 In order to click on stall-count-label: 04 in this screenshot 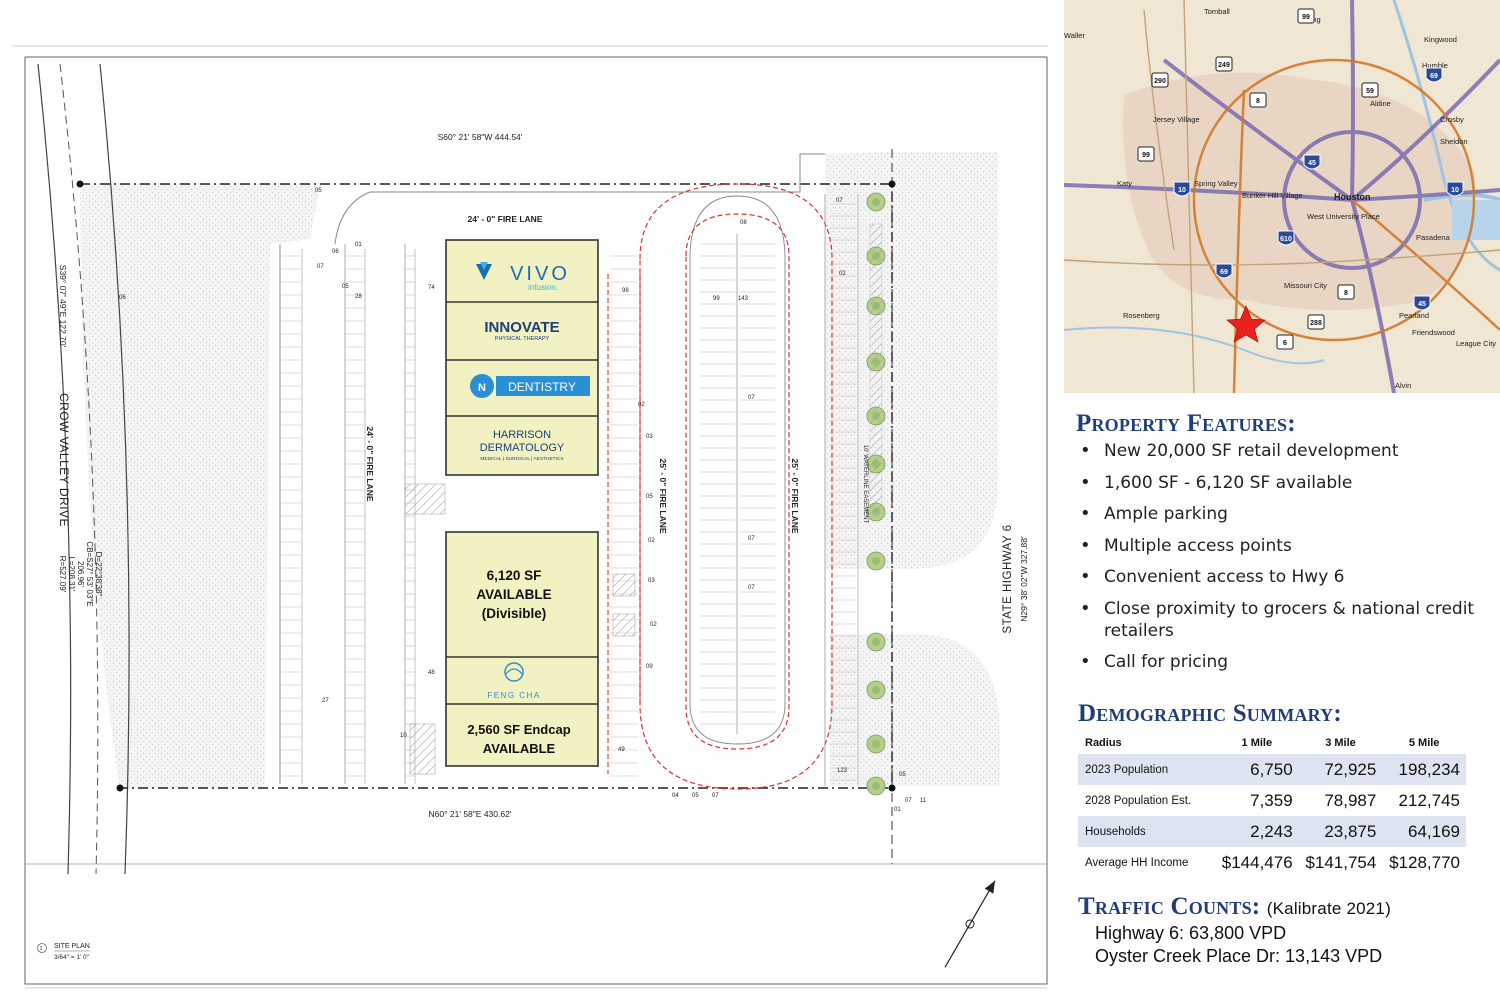, I will do `click(675, 796)`.